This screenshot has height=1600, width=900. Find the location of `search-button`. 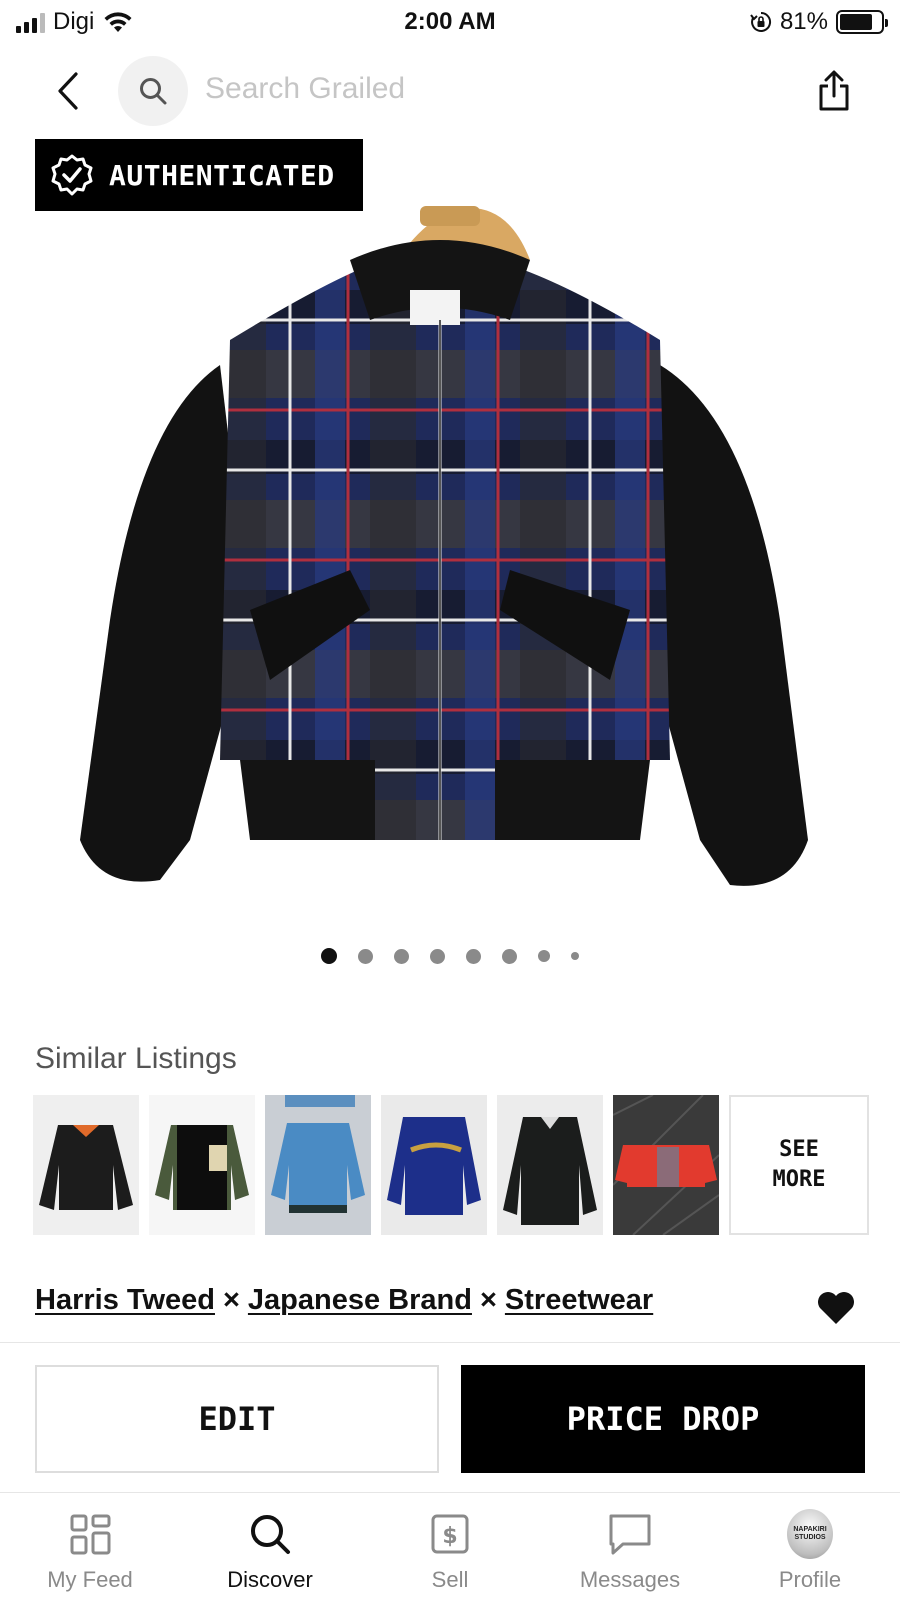

search-button is located at coordinates (153, 91).